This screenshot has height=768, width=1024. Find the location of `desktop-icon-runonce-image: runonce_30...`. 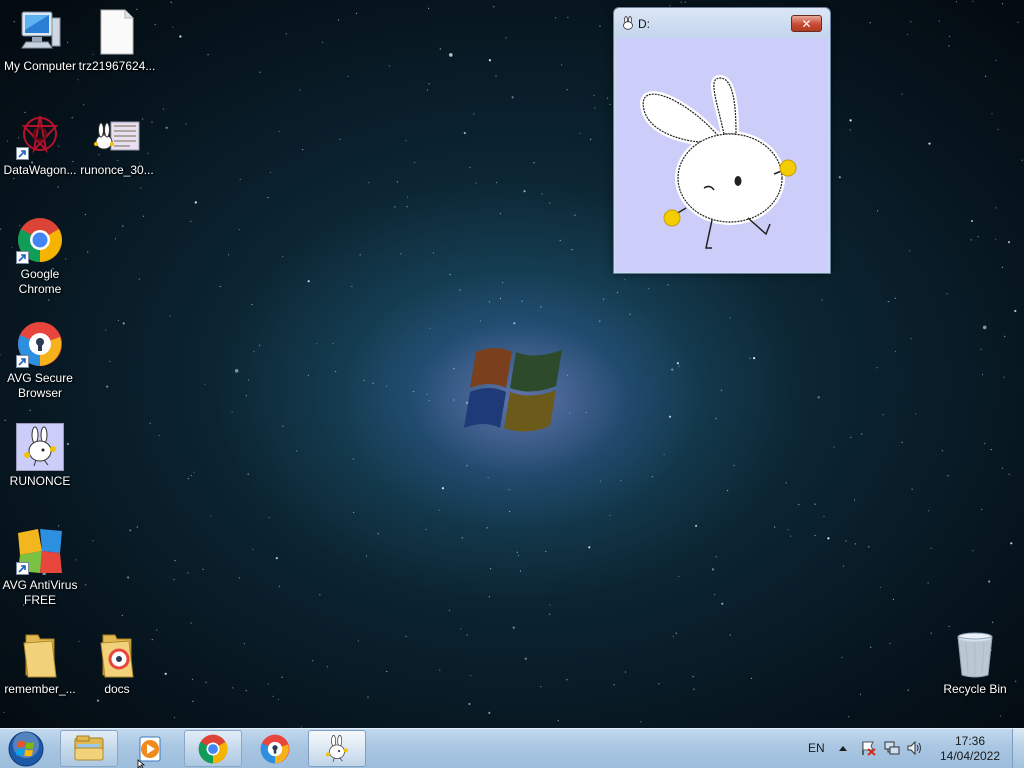

desktop-icon-runonce-image: runonce_30... is located at coordinates (117, 145).